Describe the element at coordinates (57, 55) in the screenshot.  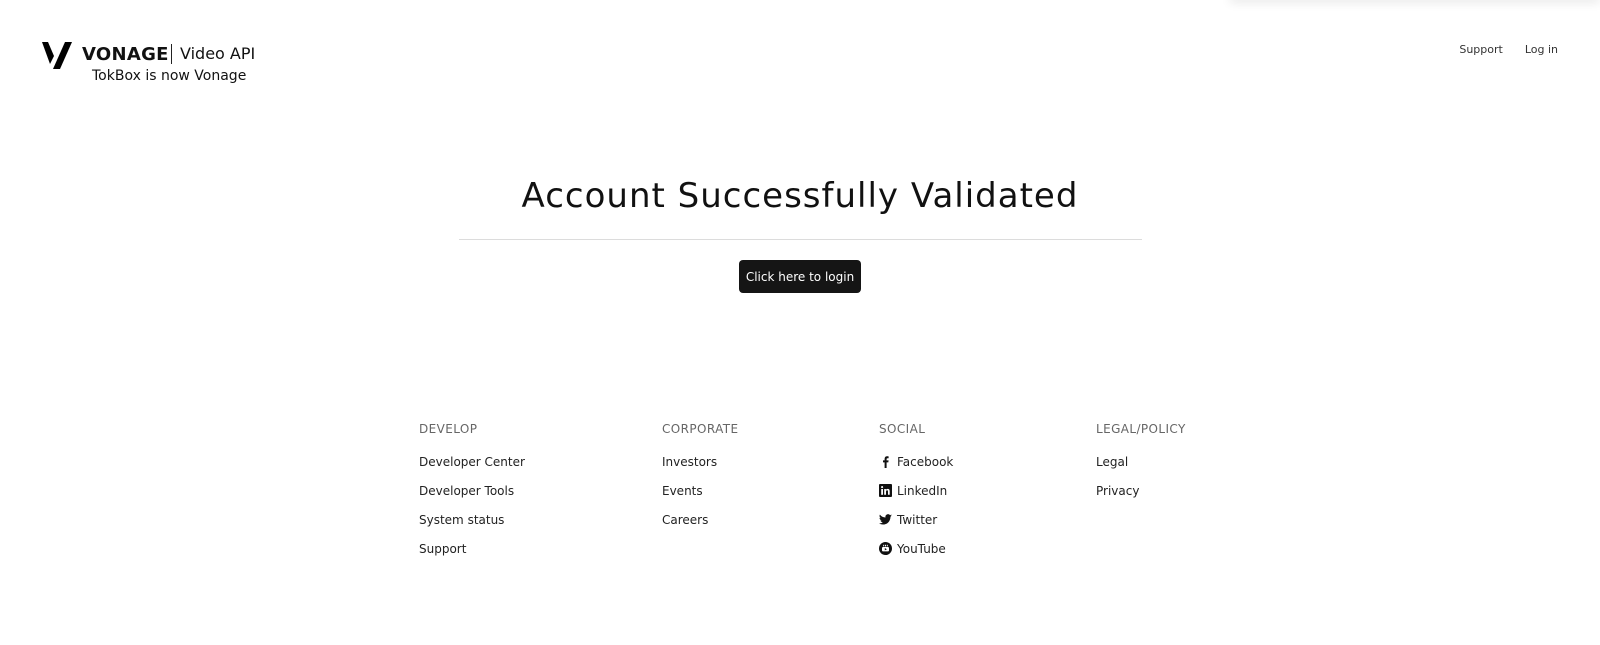
I see `vonage-v-icon` at that location.